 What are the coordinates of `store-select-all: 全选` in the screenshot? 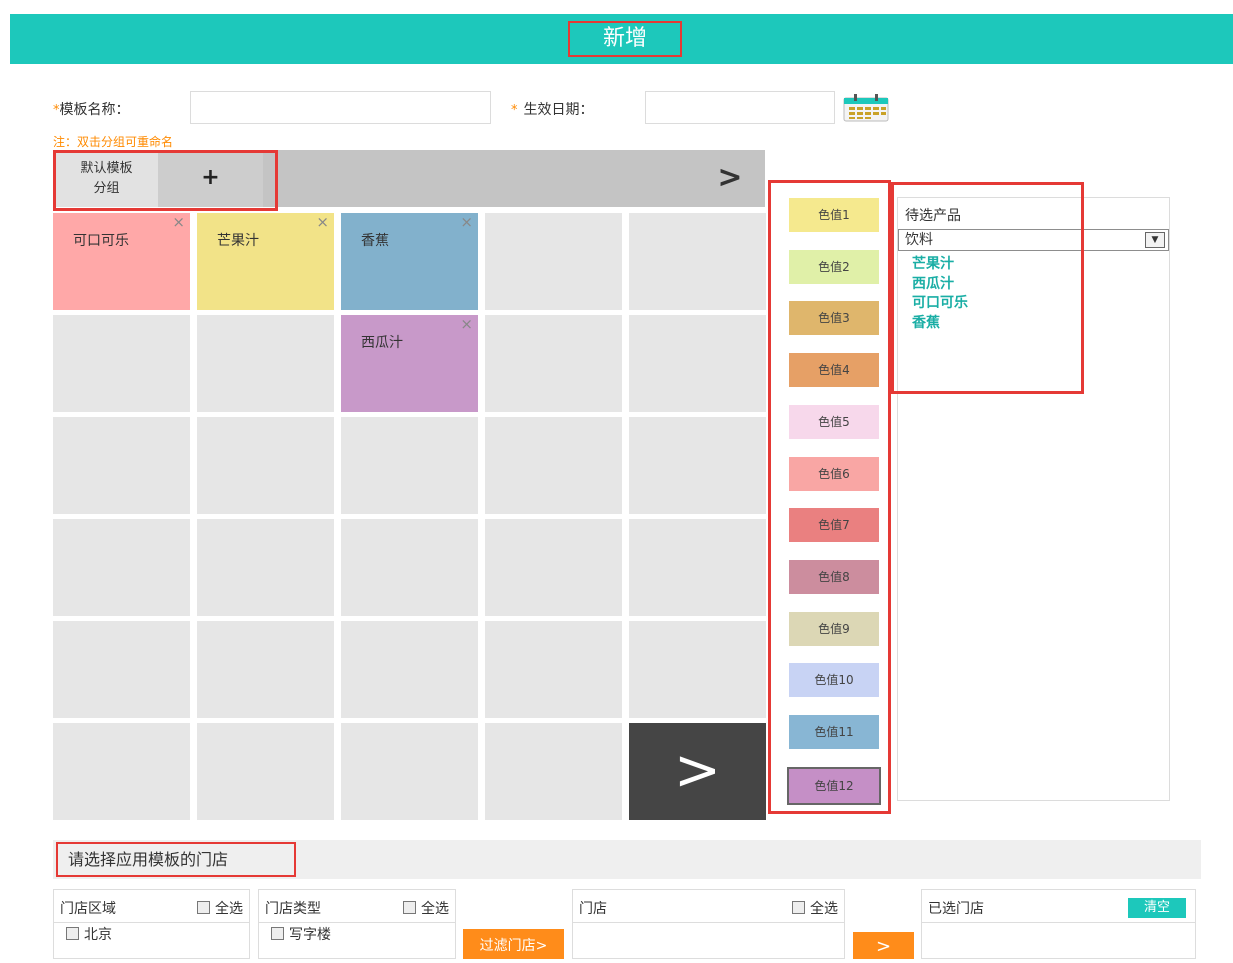 It's located at (815, 908).